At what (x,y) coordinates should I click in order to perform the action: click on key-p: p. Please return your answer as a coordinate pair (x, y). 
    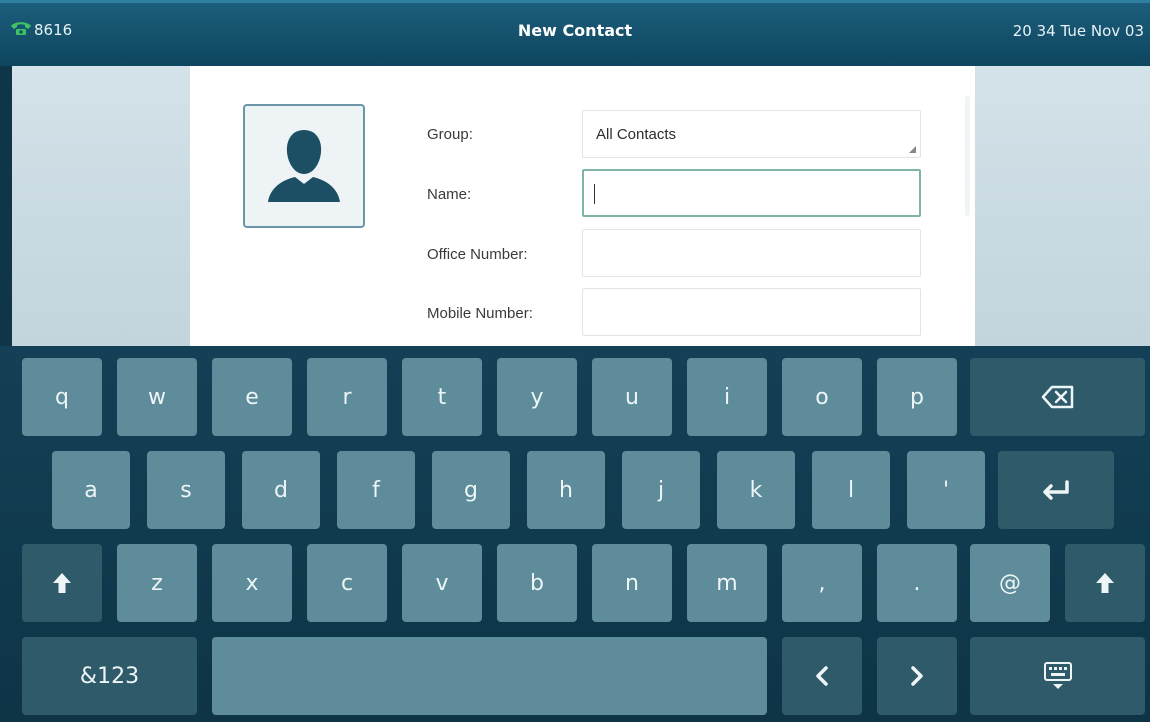
    Looking at the image, I should click on (917, 397).